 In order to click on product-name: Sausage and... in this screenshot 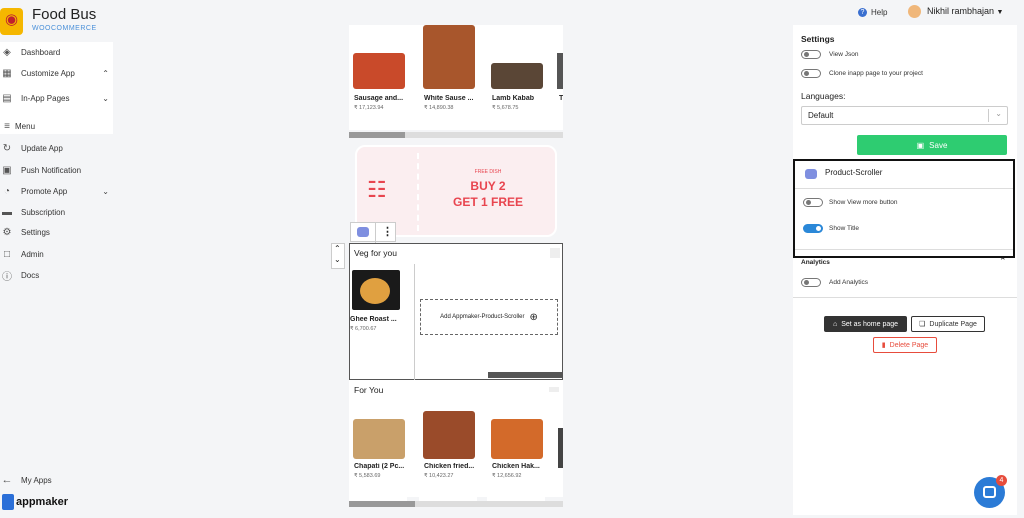, I will do `click(379, 98)`.